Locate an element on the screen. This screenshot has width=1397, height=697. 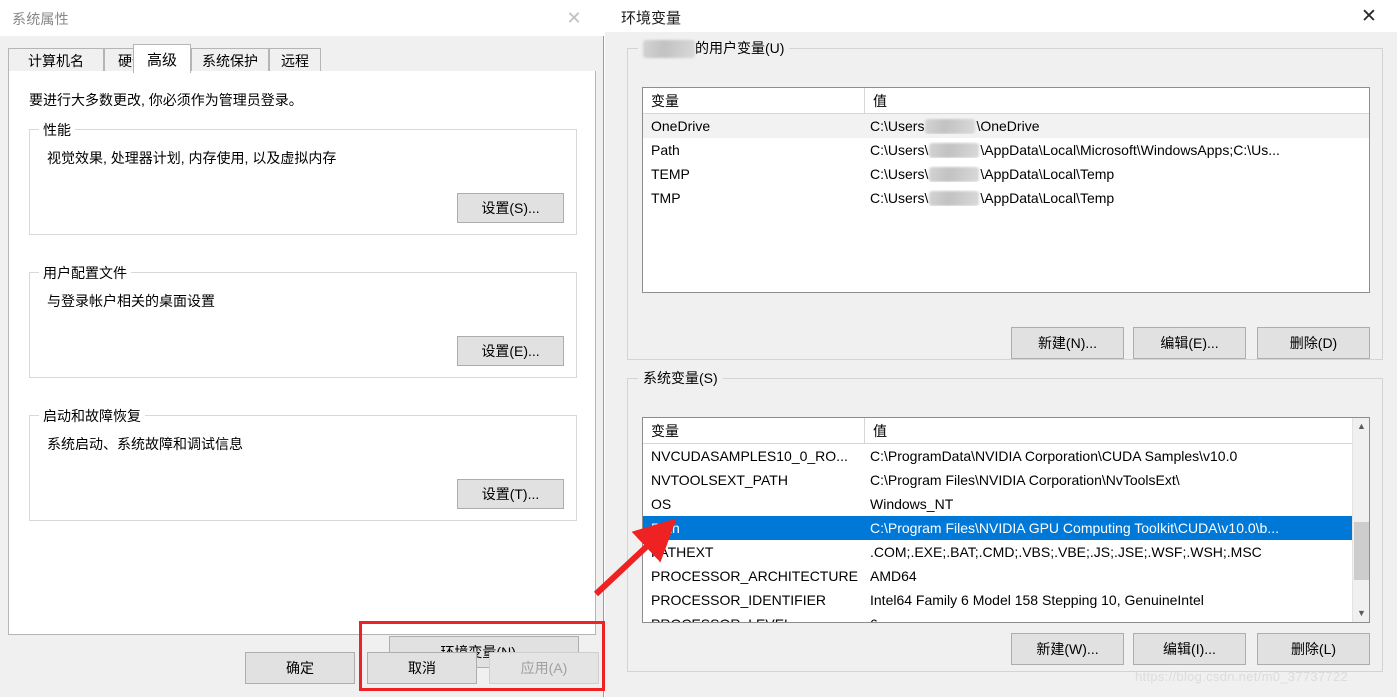
variable-name: TMP is located at coordinates (666, 198).